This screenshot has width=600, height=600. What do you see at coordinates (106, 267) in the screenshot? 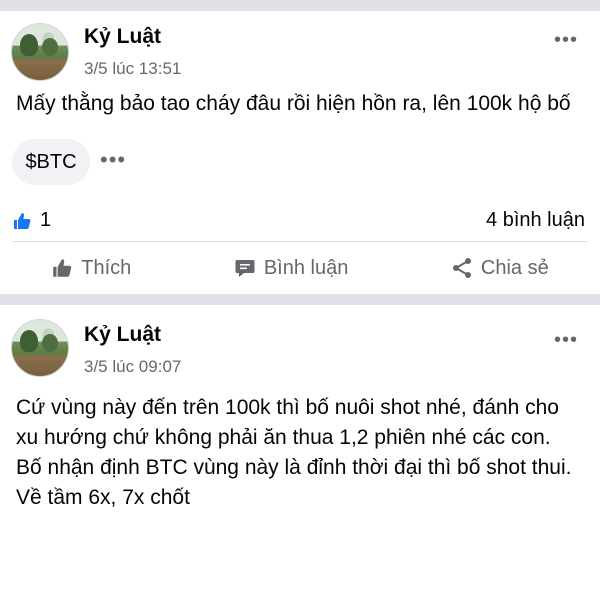
I see `like-button-label: Thích` at bounding box center [106, 267].